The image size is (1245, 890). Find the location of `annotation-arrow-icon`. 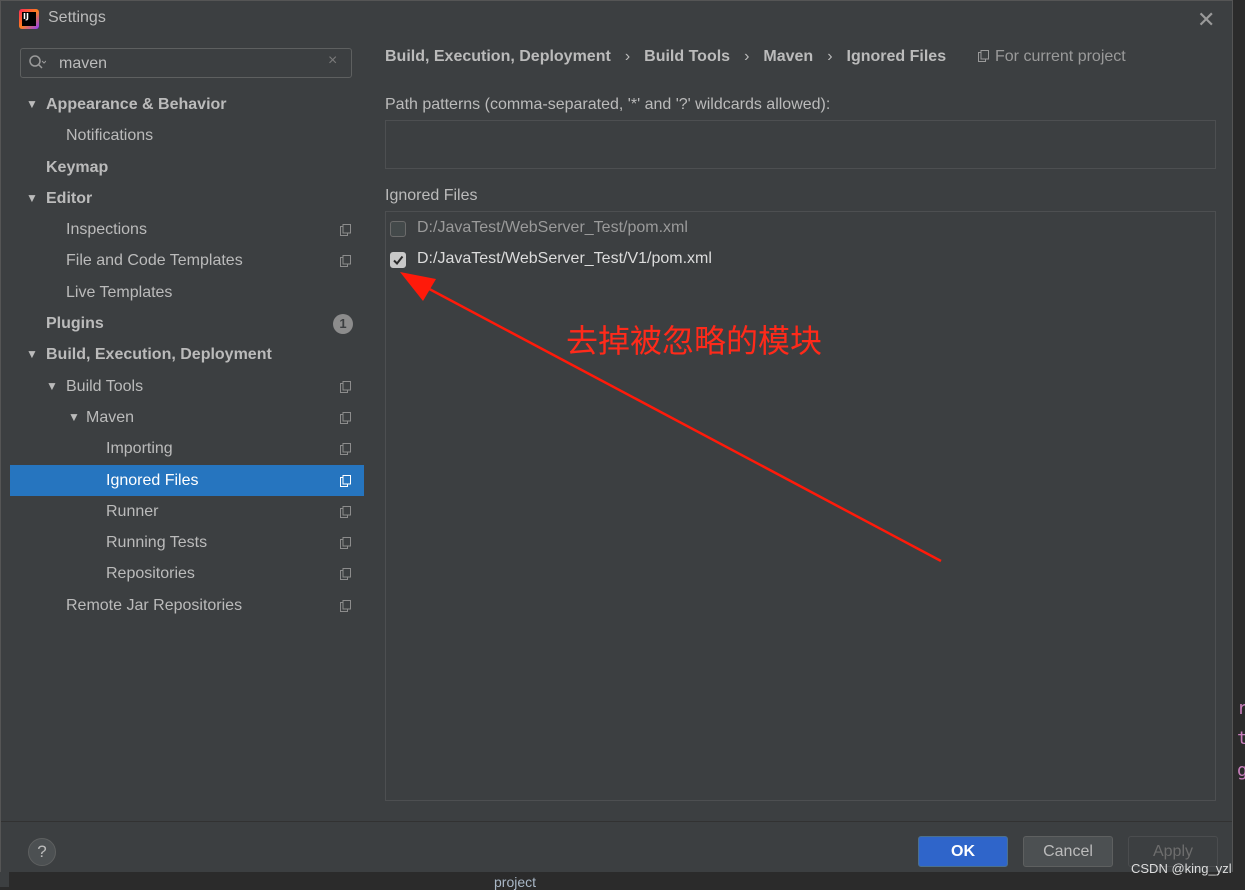

annotation-arrow-icon is located at coordinates (671, 417).